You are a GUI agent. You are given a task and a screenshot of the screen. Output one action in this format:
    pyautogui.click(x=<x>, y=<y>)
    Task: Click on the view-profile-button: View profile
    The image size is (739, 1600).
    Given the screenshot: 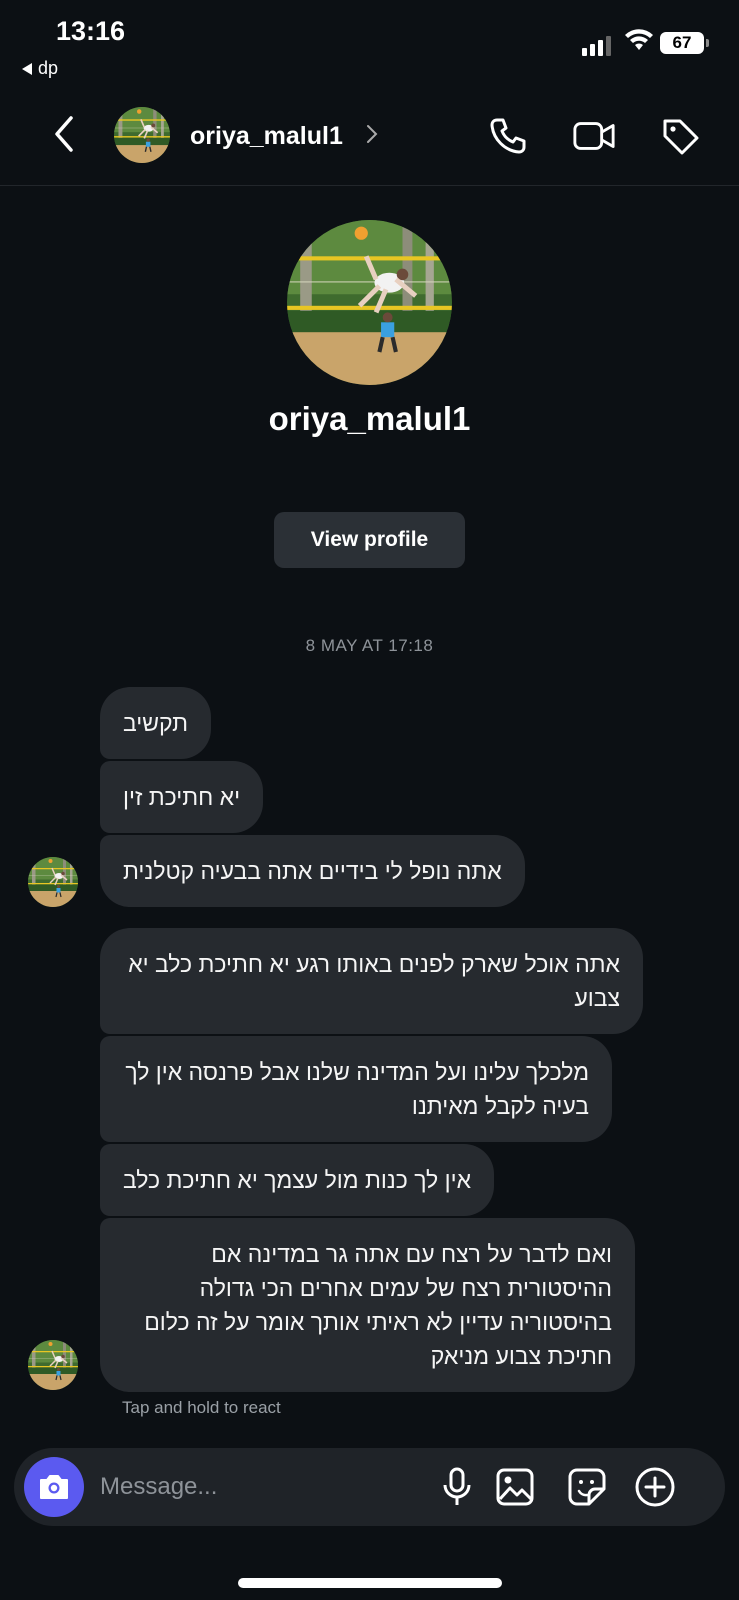 What is the action you would take?
    pyautogui.click(x=369, y=540)
    